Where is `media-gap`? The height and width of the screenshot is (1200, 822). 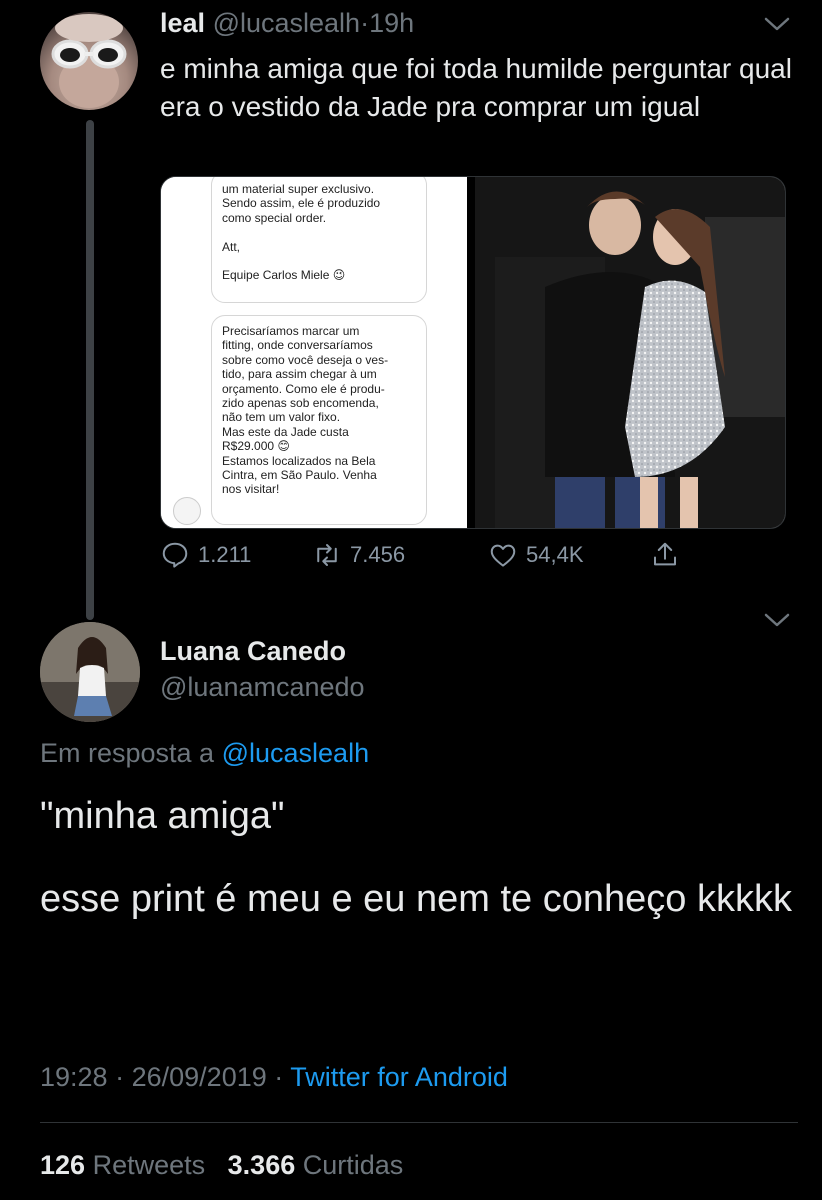
media-gap is located at coordinates (471, 352).